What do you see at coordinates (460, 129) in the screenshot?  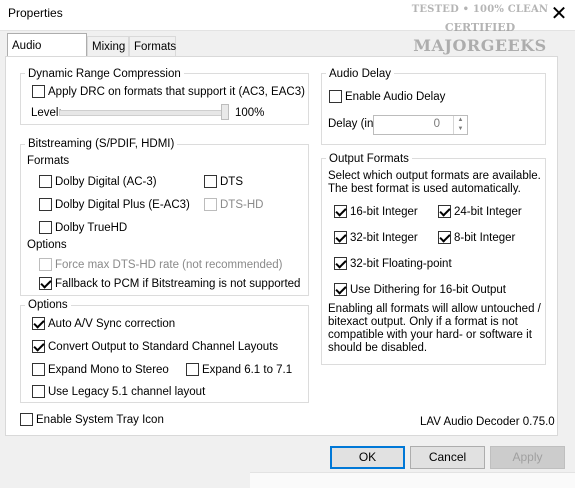 I see `spin-down-icon: ▼` at bounding box center [460, 129].